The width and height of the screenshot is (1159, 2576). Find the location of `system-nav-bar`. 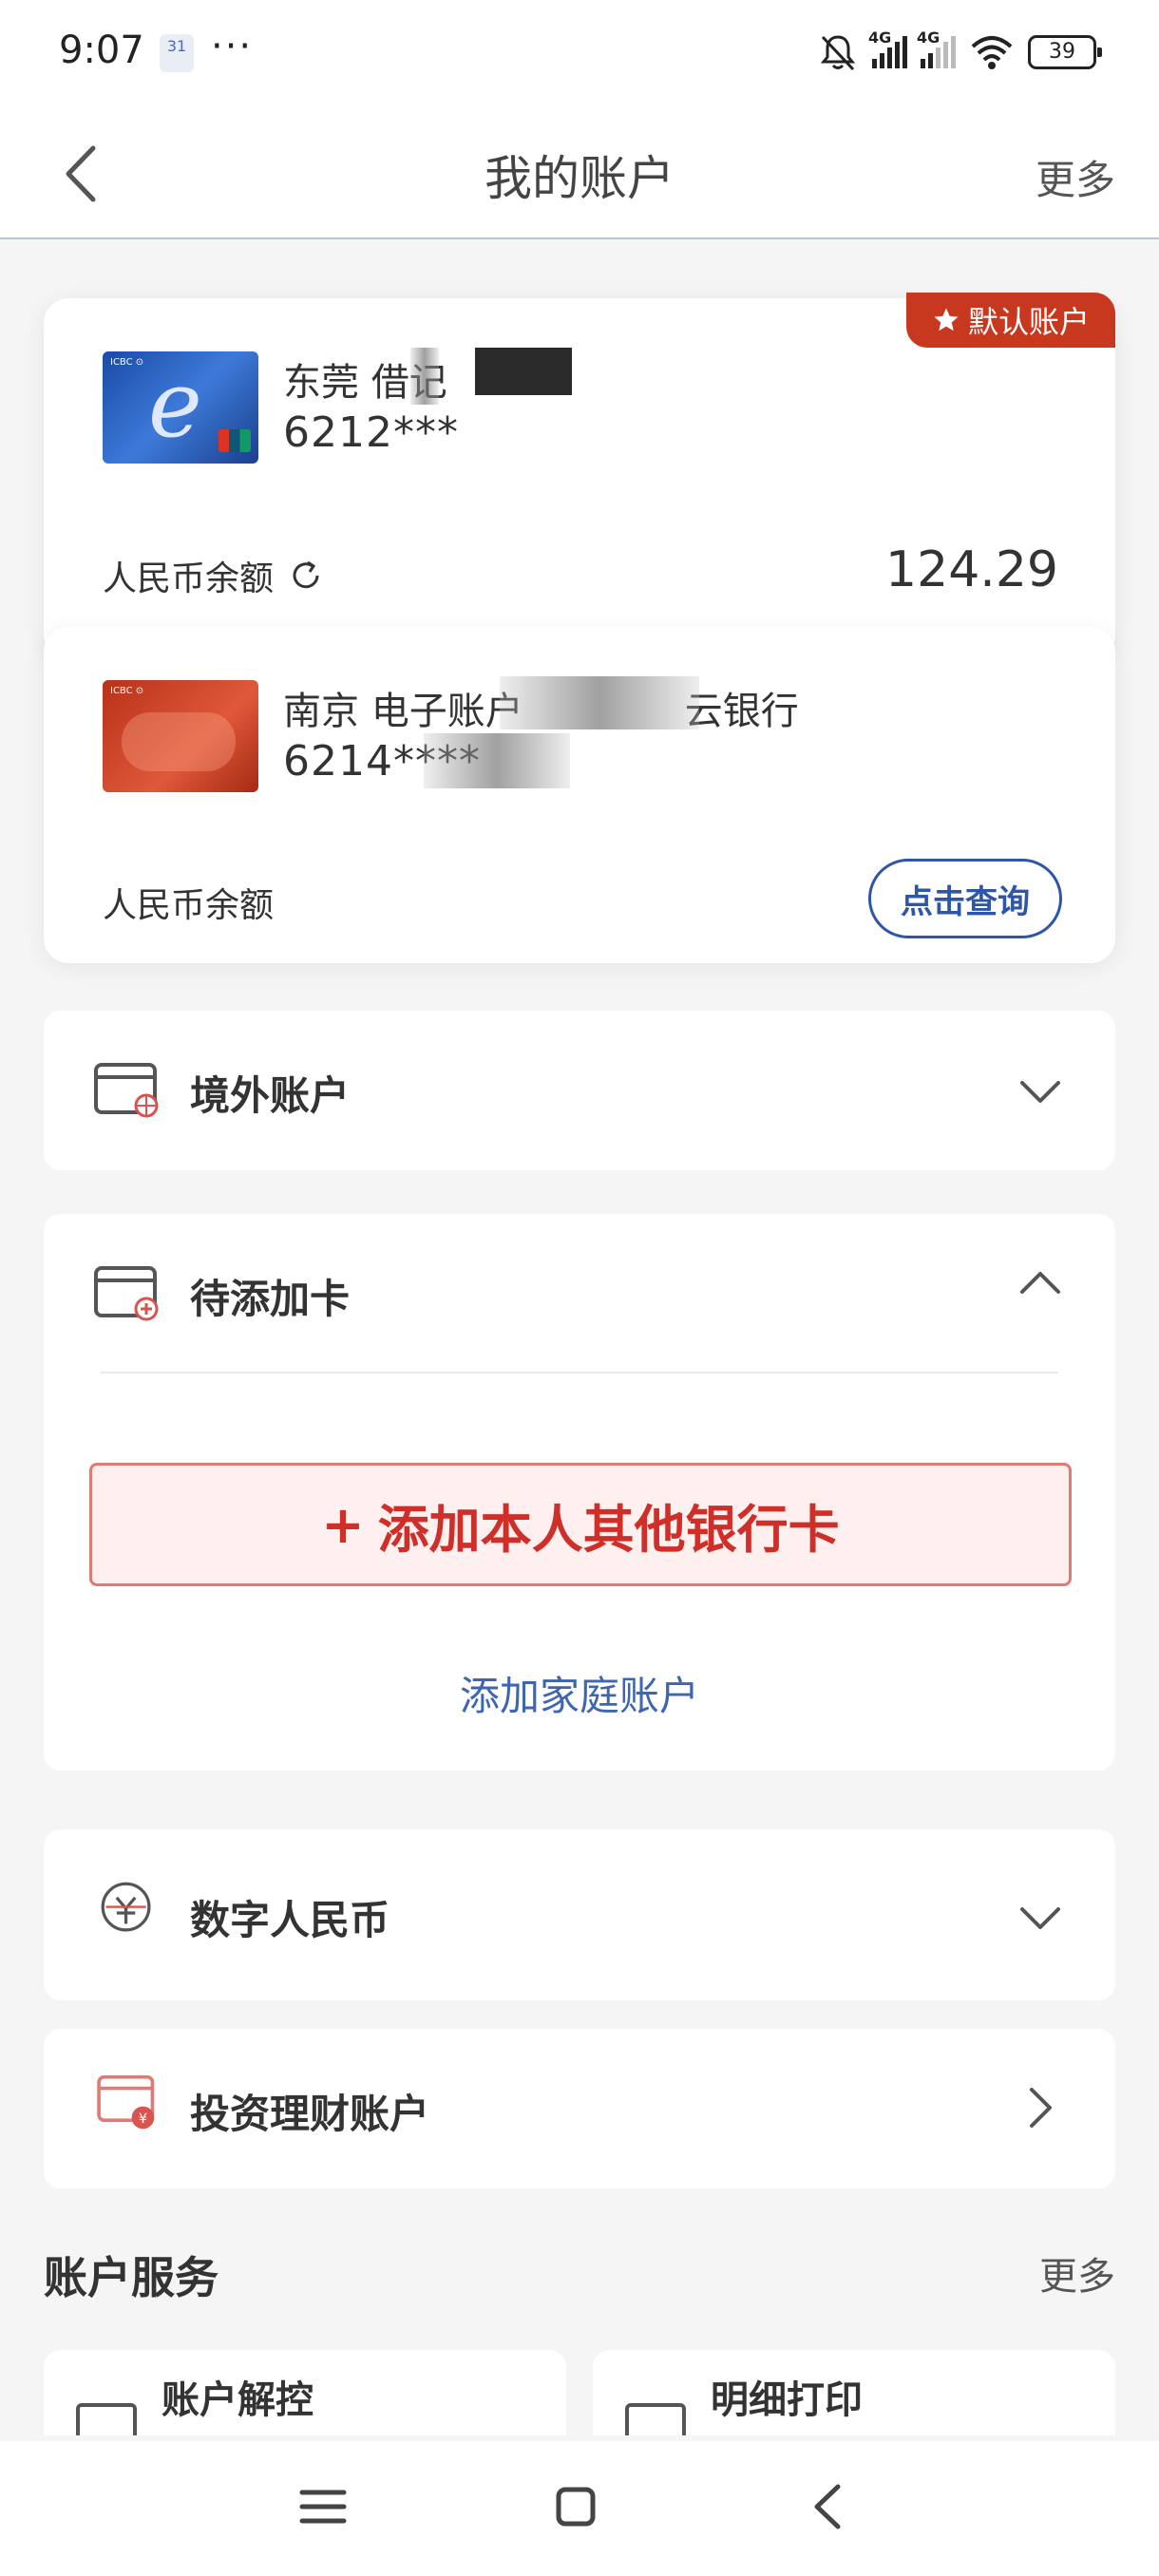

system-nav-bar is located at coordinates (579, 2508).